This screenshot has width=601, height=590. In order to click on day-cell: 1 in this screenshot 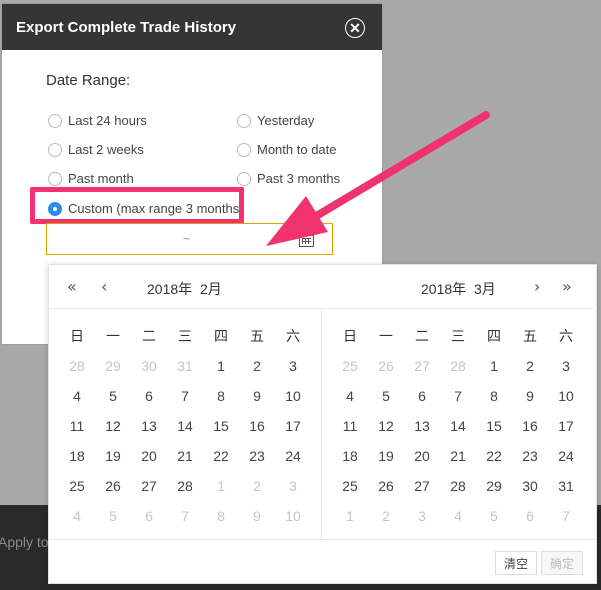, I will do `click(494, 366)`.